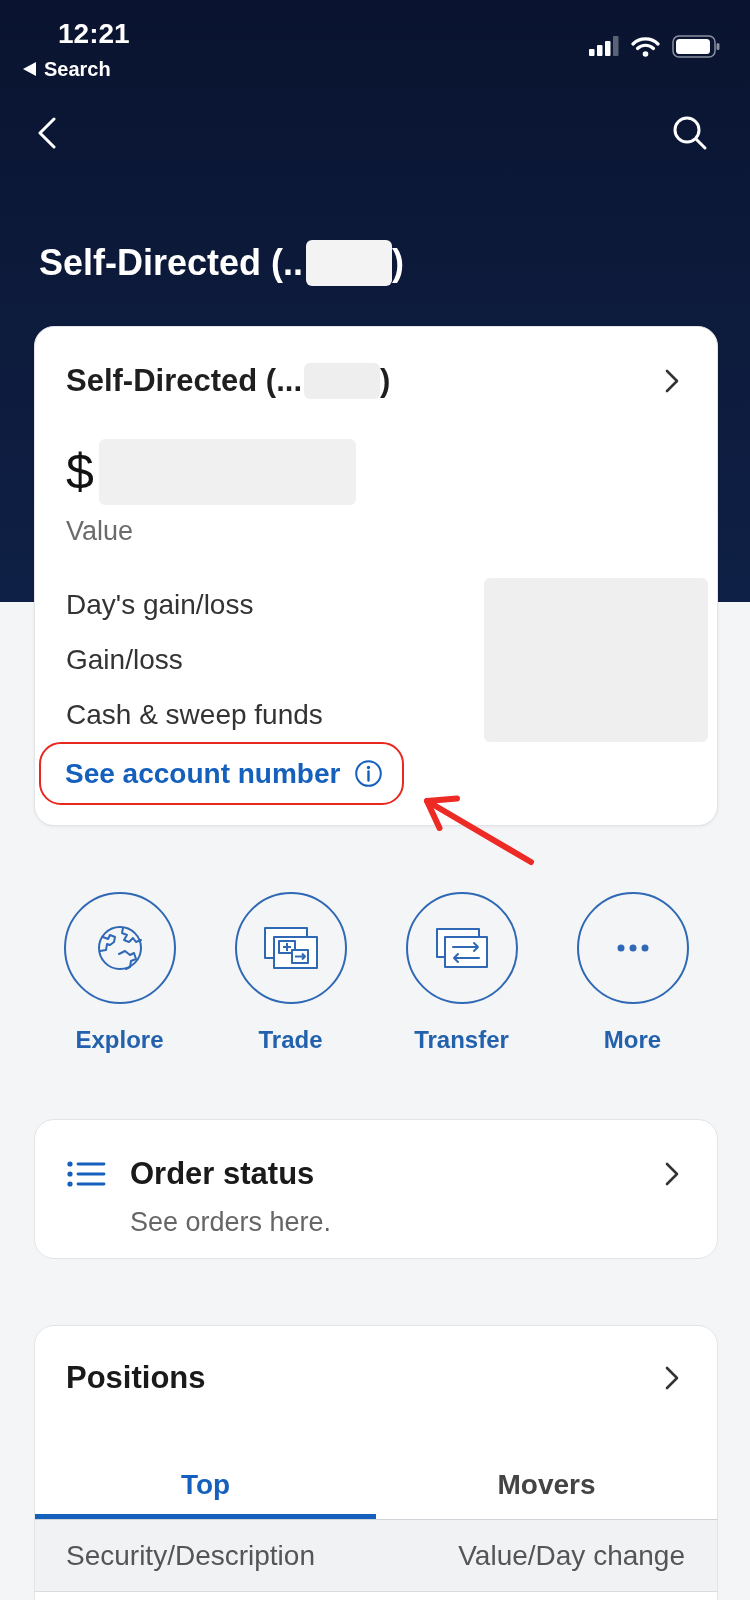  Describe the element at coordinates (546, 1485) in the screenshot. I see `tab: Movers` at that location.